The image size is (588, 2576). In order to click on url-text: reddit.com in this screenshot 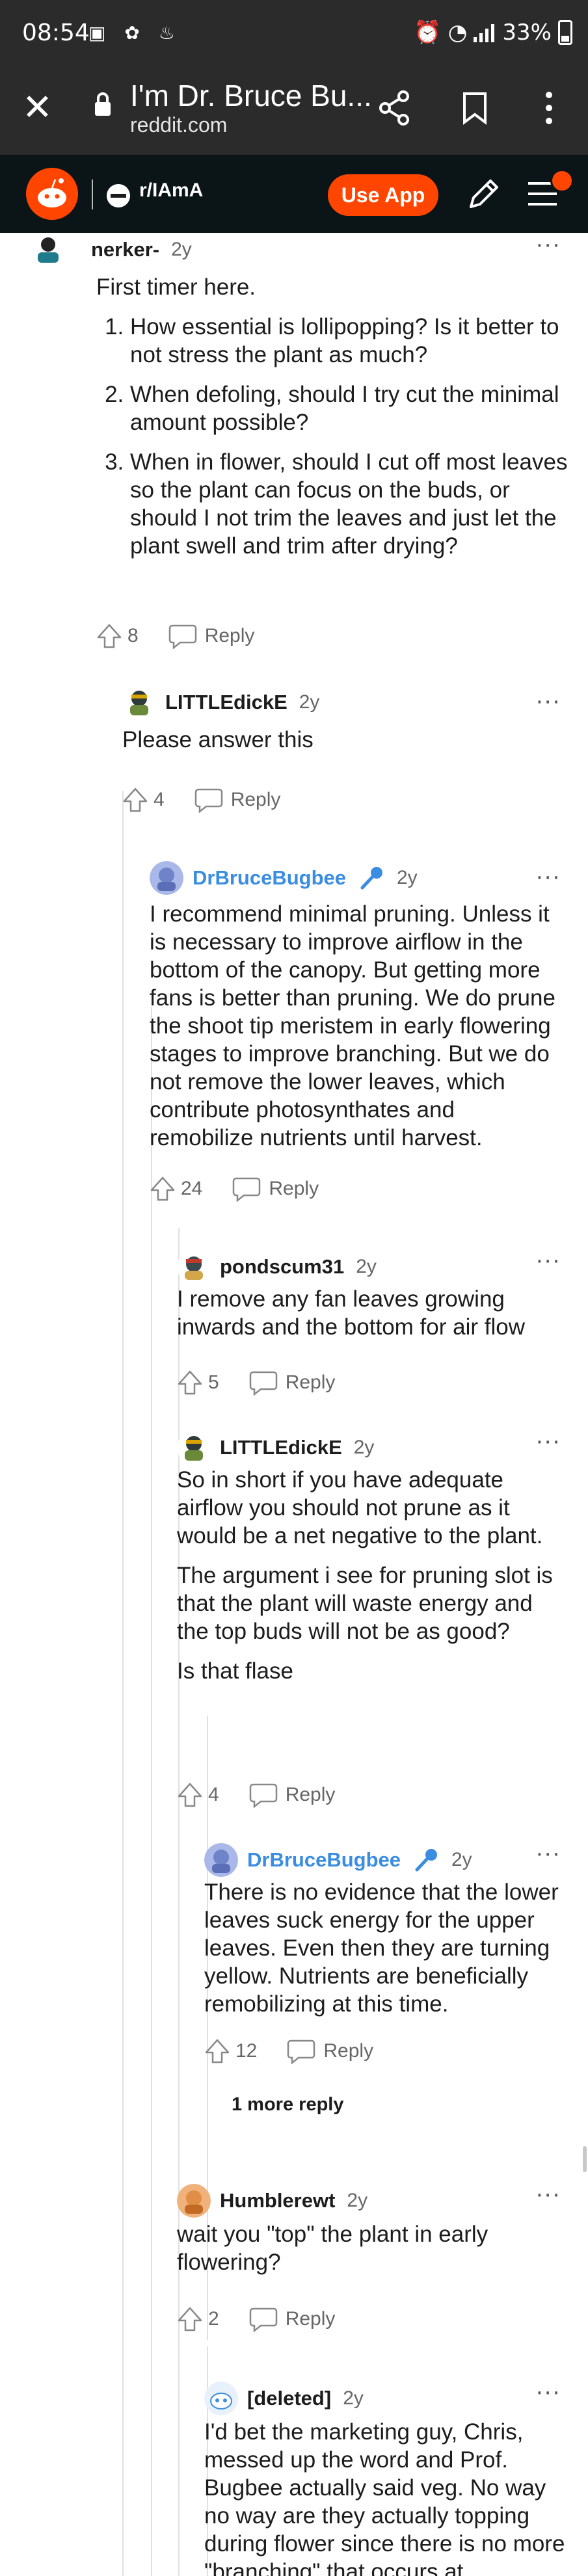, I will do `click(178, 125)`.